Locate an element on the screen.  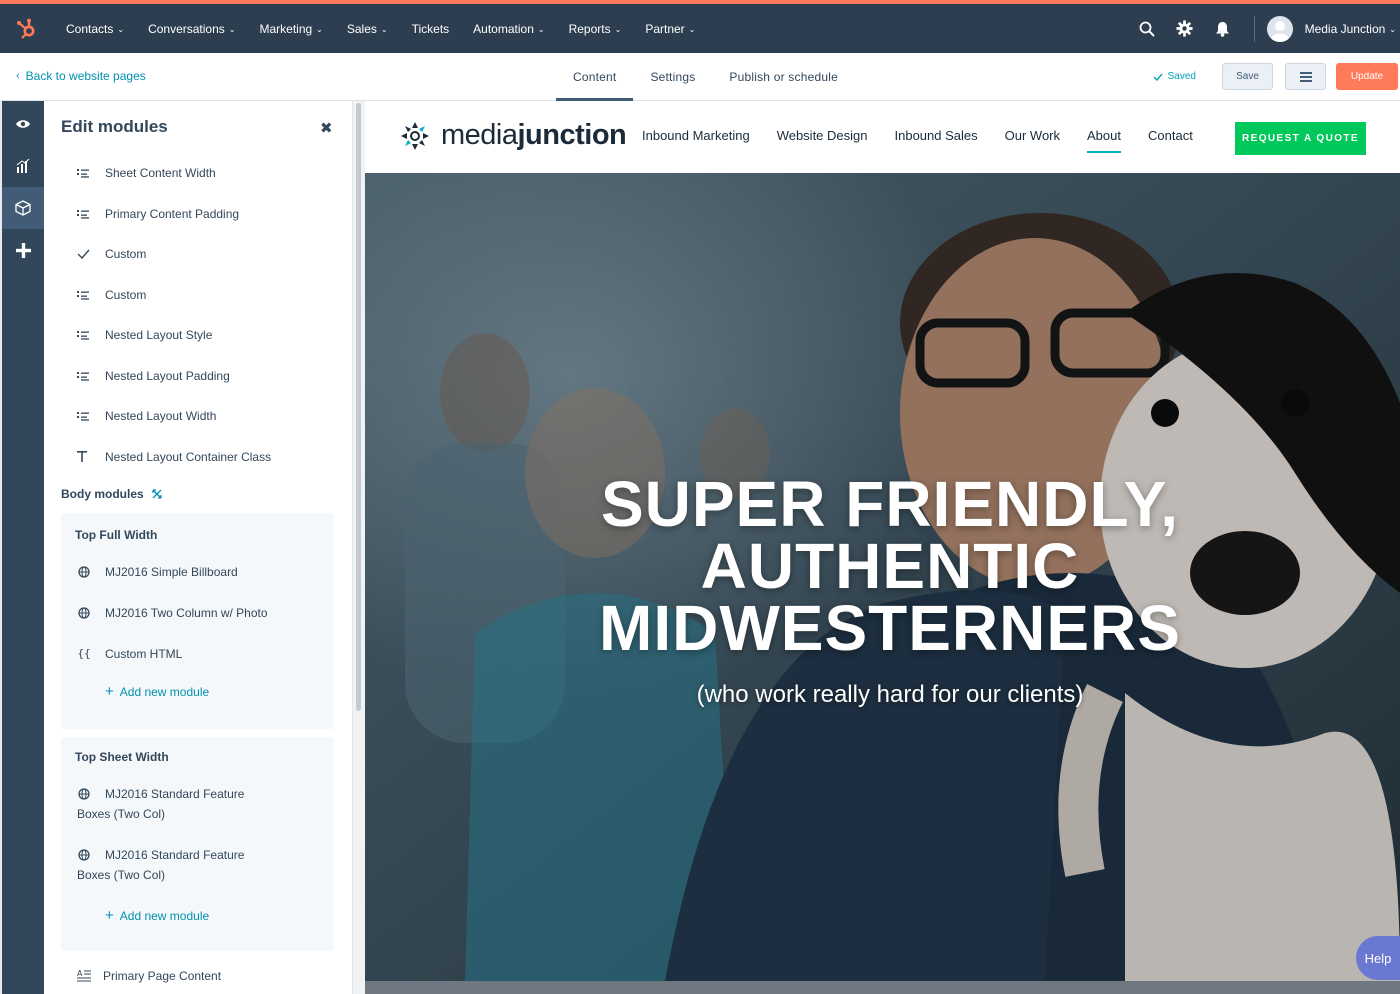
site-nav-inbound-sales: Inbound Sales is located at coordinates (936, 135).